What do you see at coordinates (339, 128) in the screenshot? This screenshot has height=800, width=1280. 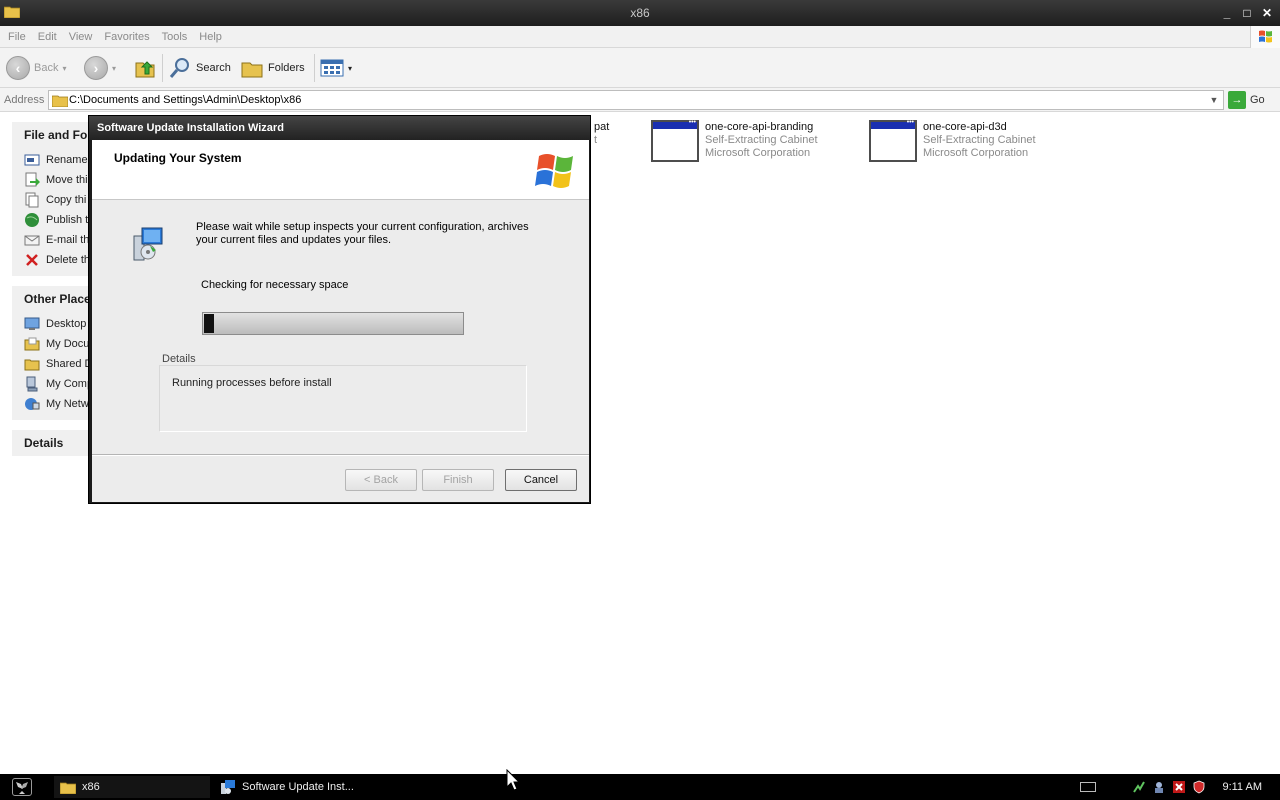 I see `wizard-titlebar: Software Update Installation Wizard` at bounding box center [339, 128].